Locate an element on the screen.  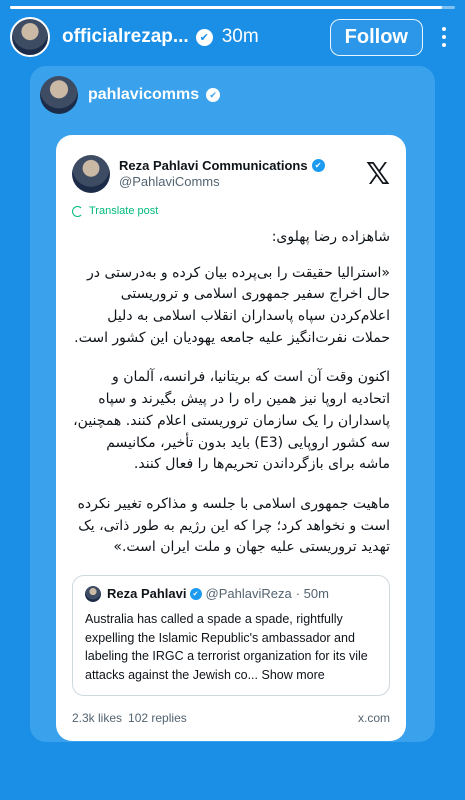
x-logo-icon: 𝕏 is located at coordinates (377, 174).